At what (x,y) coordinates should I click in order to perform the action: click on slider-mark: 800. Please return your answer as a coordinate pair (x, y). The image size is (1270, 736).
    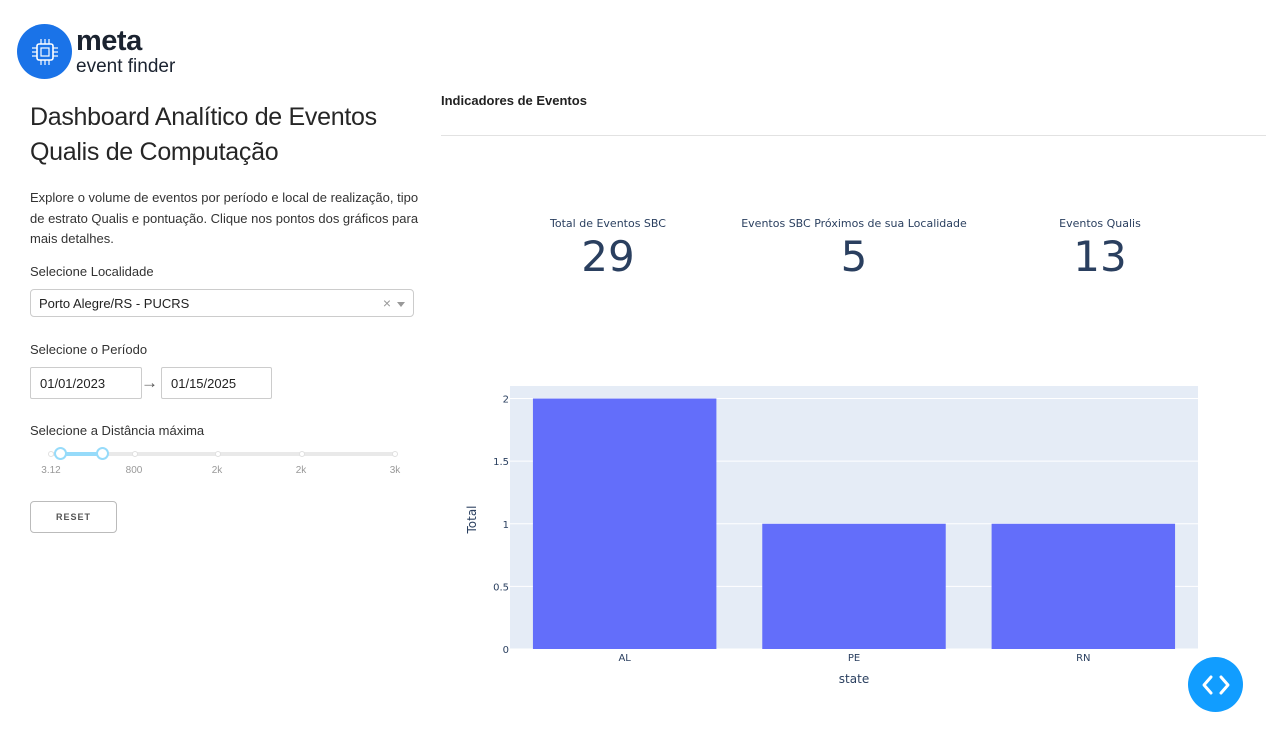
    Looking at the image, I should click on (134, 470).